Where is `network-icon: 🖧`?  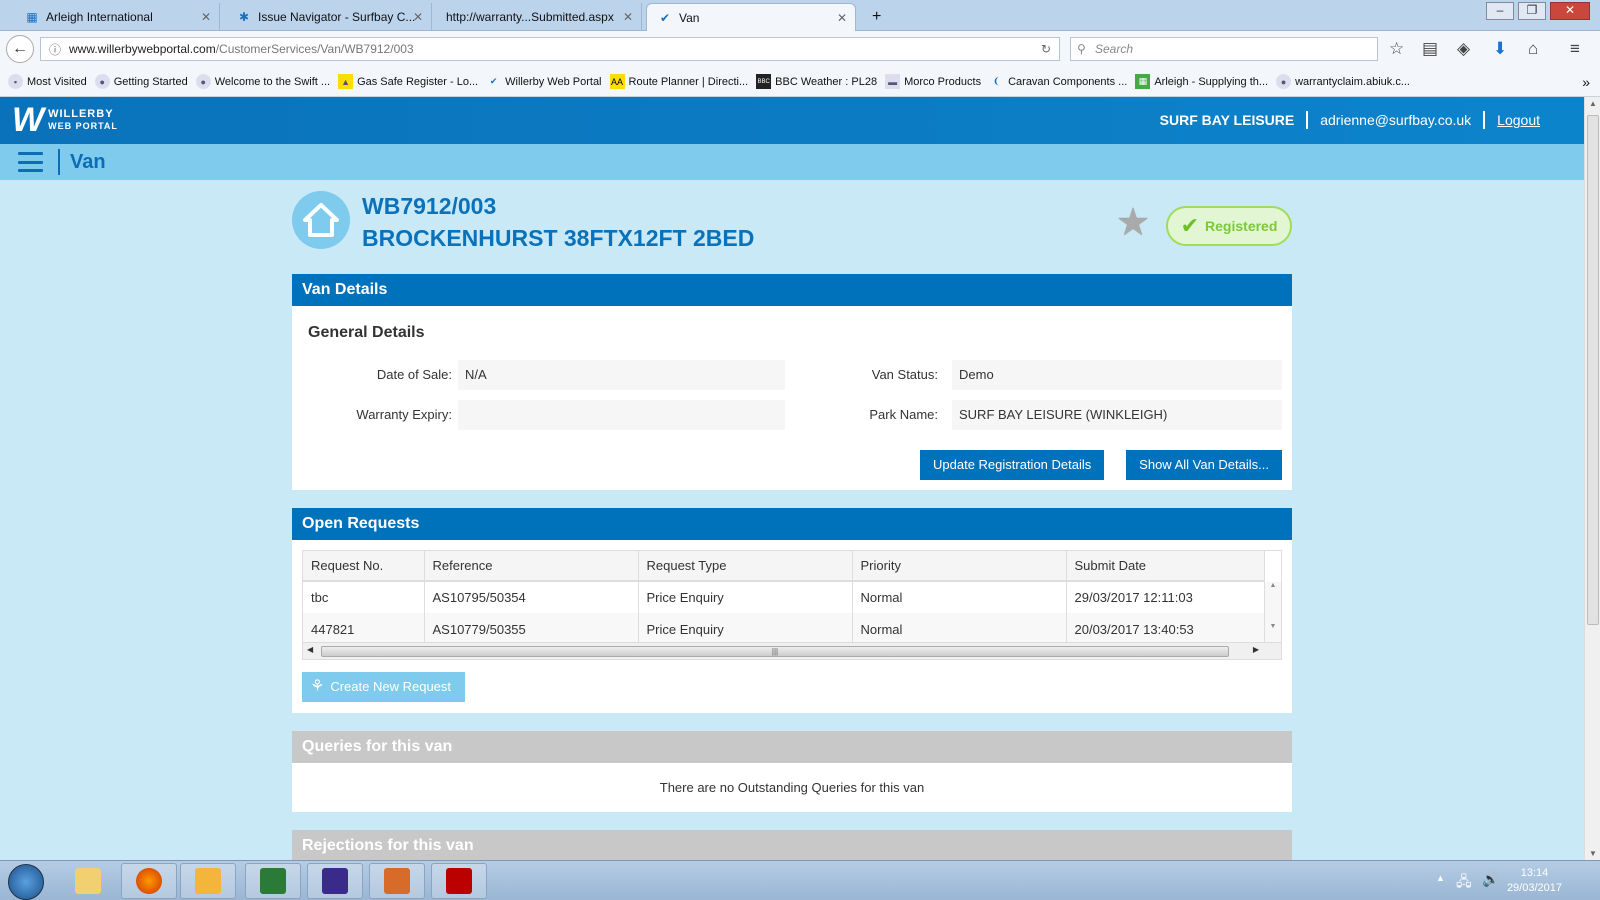 network-icon: 🖧 is located at coordinates (1464, 883).